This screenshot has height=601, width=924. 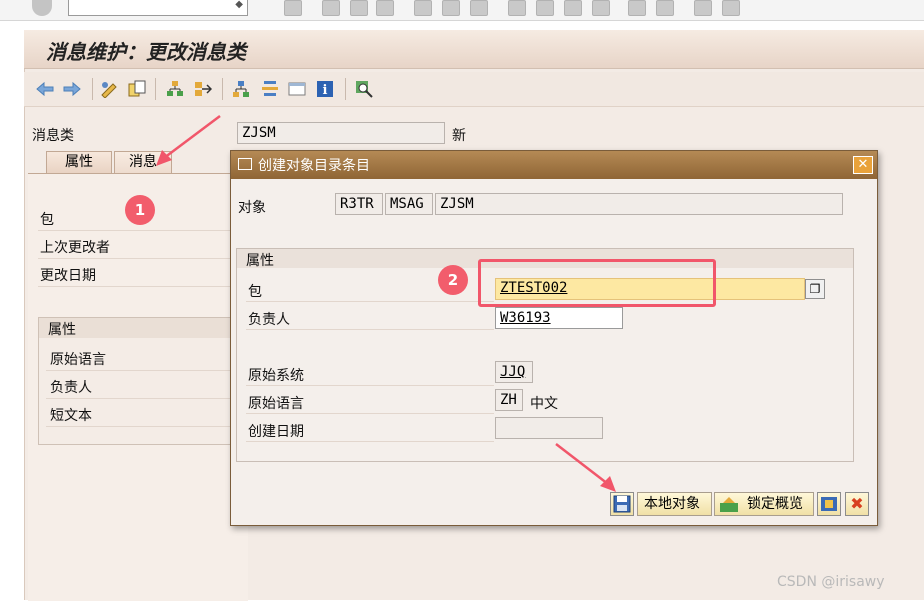 I want to click on field-label-last-changed-by: 上次更改者, so click(x=75, y=248).